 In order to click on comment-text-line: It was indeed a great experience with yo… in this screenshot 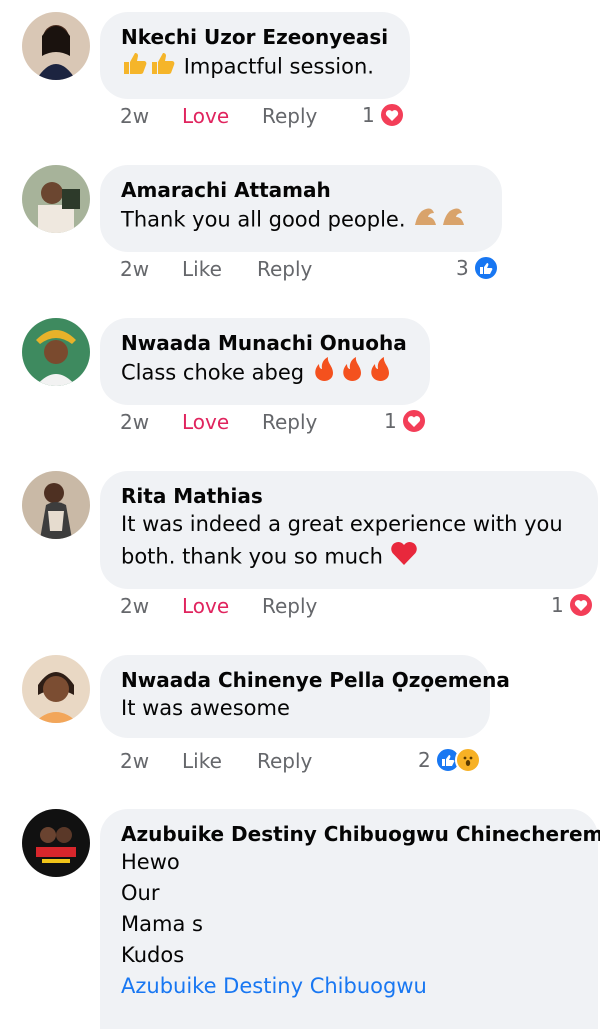, I will do `click(342, 524)`.